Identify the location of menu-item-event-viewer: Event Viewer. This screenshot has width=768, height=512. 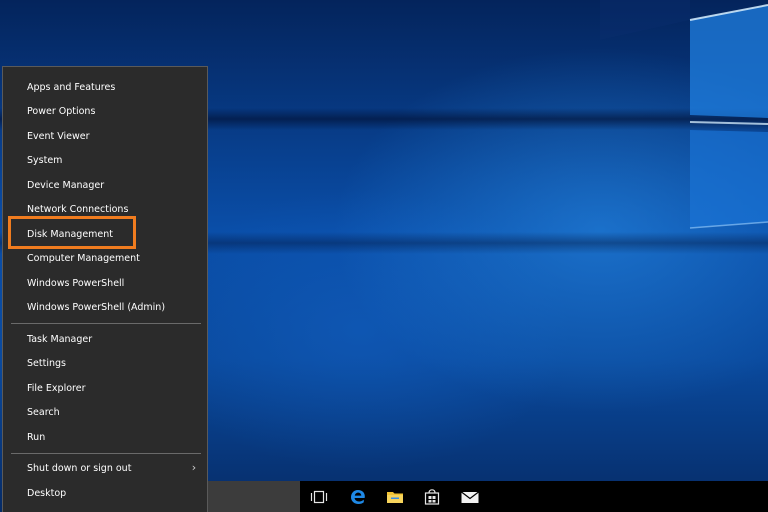
(105, 136).